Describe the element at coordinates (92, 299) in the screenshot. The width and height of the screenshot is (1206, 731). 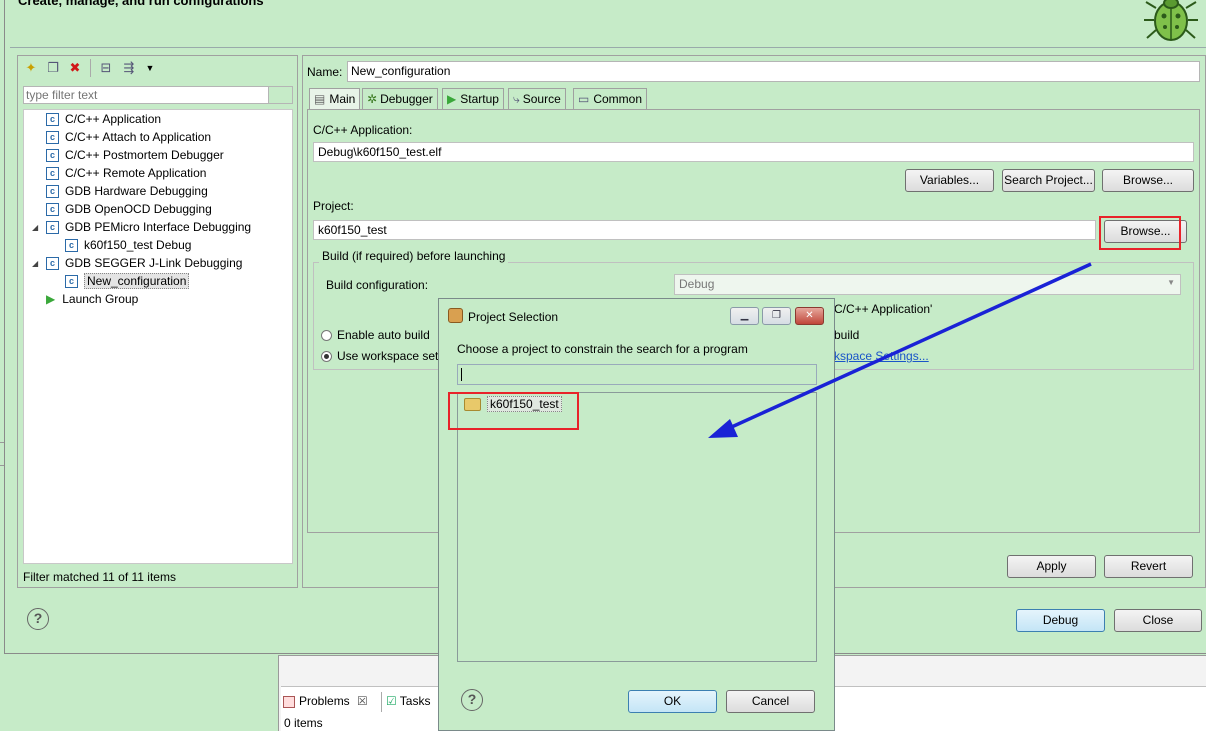
I see `tree-item: ▶ Launch Group` at that location.